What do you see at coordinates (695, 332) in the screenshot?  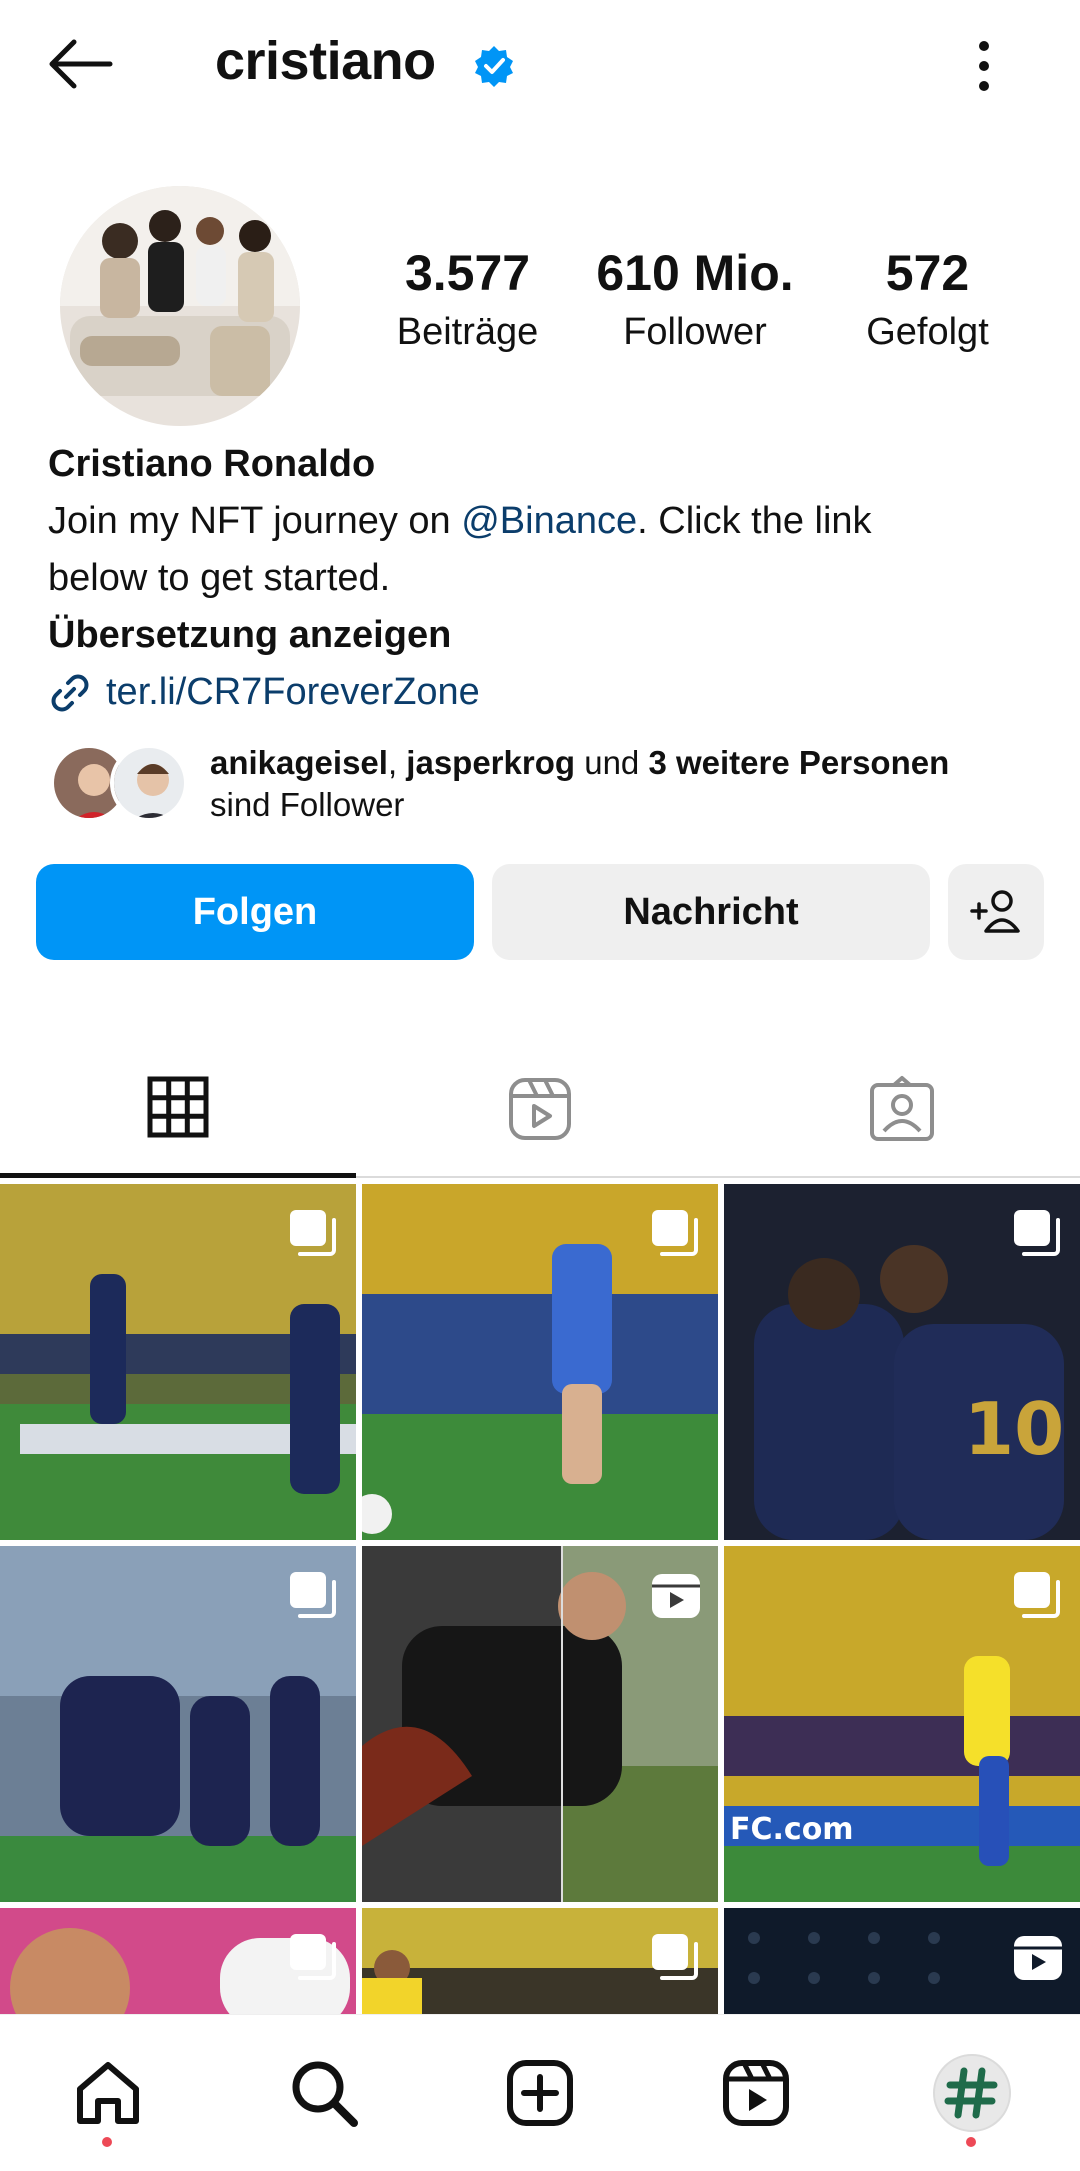 I see `stat-followers-label: Follower` at bounding box center [695, 332].